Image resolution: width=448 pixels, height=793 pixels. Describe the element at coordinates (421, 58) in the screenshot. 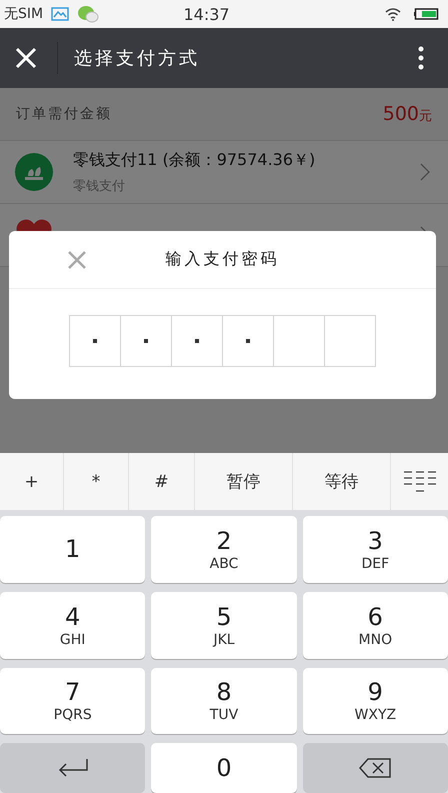

I see `more-icon` at that location.